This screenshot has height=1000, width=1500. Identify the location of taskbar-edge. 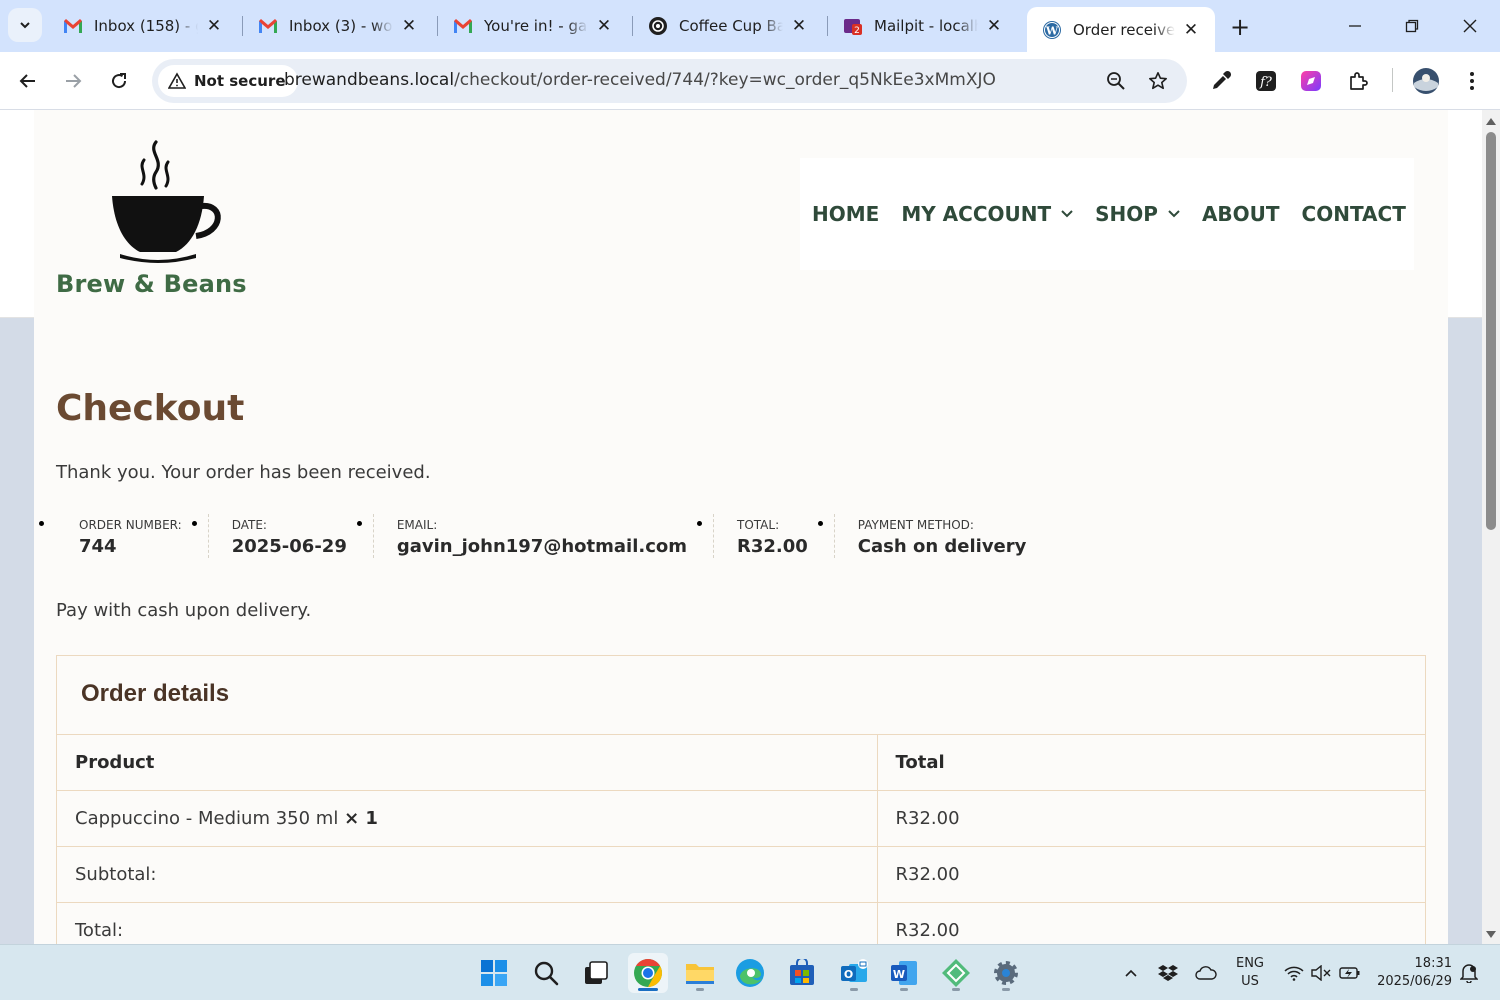
(750, 973).